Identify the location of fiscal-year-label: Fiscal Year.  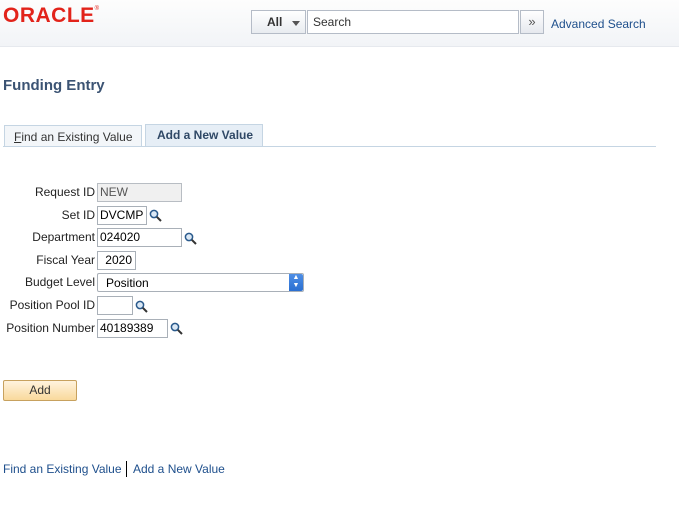
(65, 260).